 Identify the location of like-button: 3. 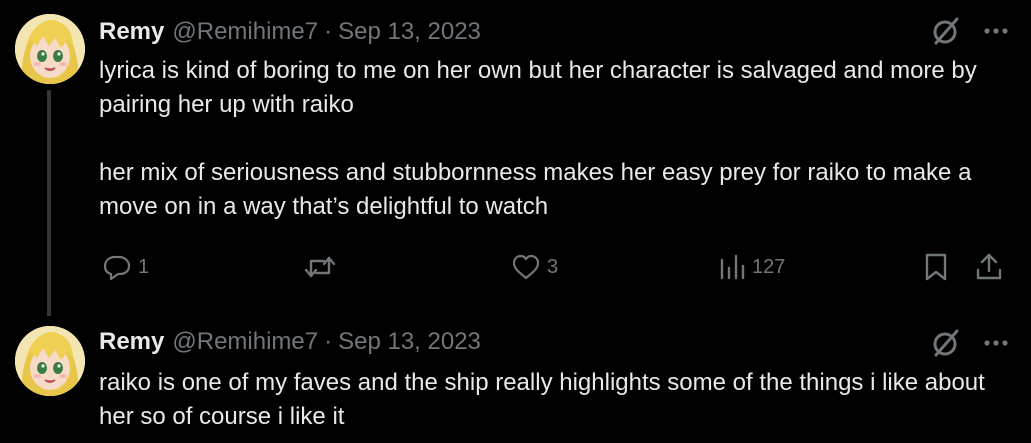
(534, 267).